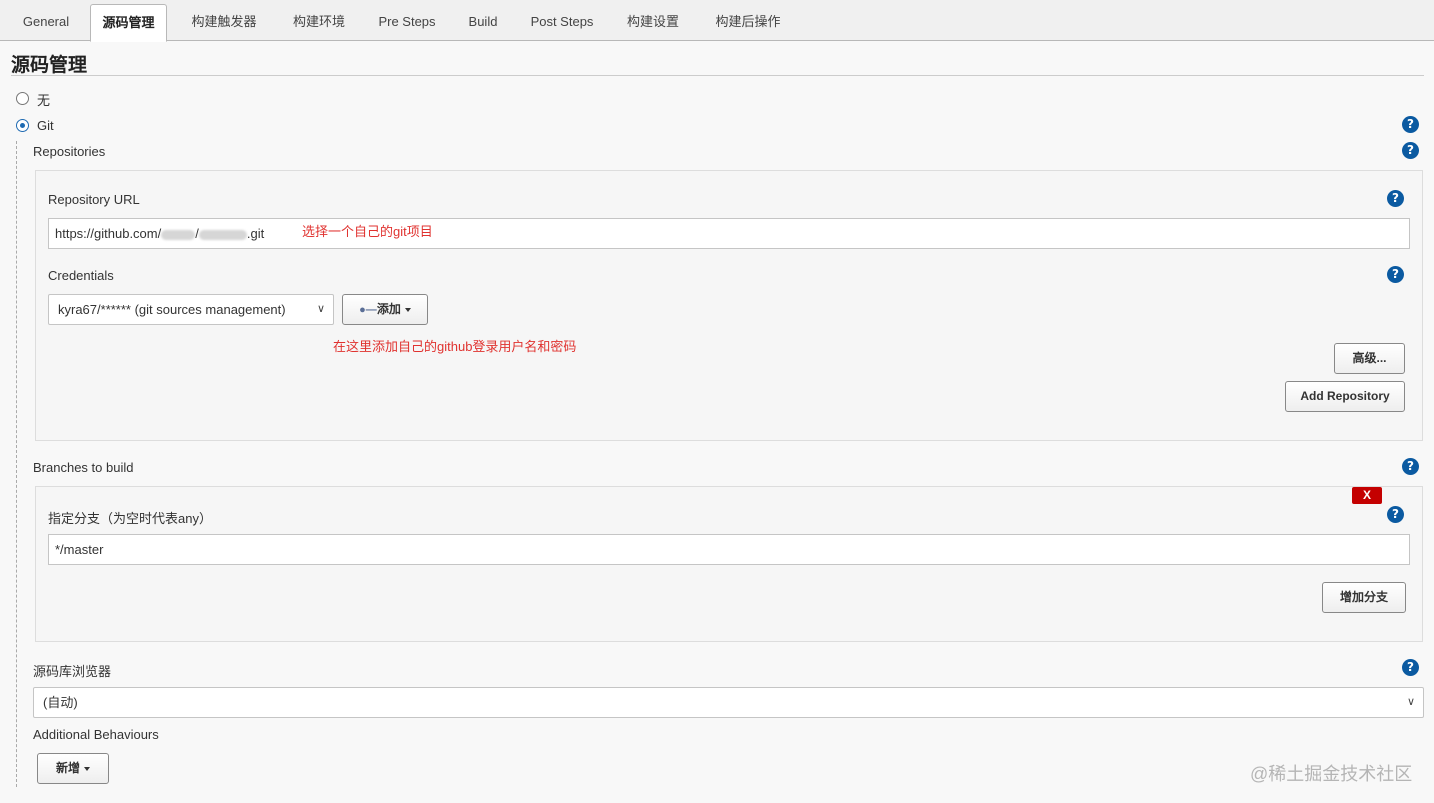 Image resolution: width=1434 pixels, height=803 pixels. I want to click on tab-general: General, so click(46, 22).